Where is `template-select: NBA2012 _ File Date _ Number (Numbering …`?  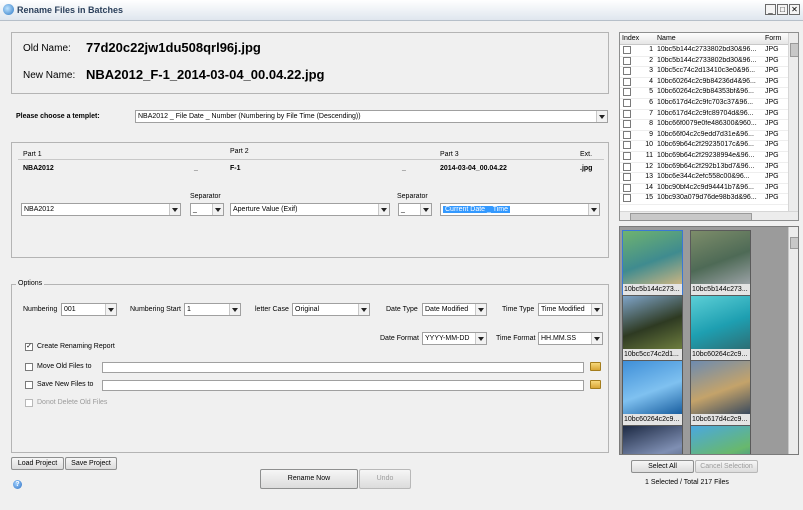
template-select: NBA2012 _ File Date _ Number (Numbering … is located at coordinates (371, 116).